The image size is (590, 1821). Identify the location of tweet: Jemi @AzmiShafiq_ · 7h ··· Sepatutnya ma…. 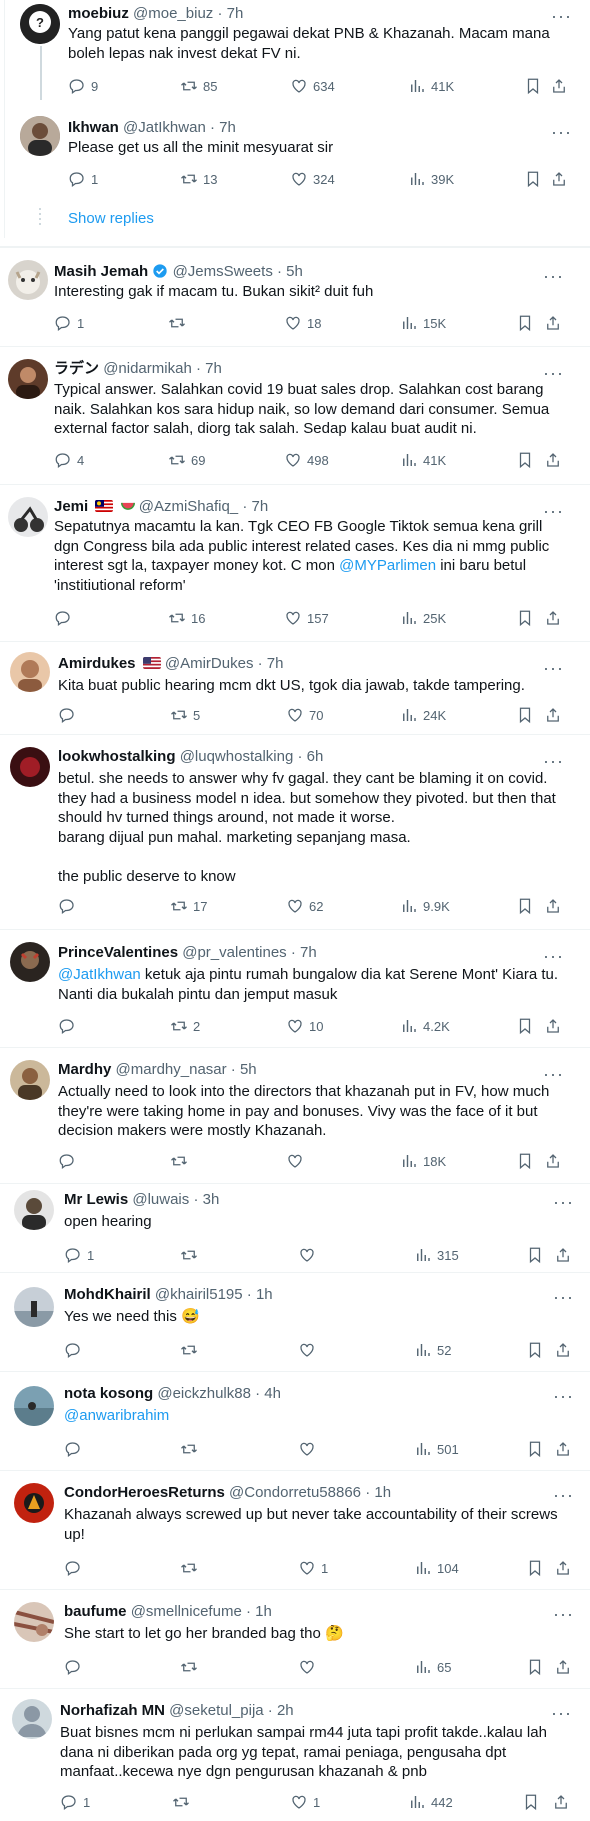
(295, 562).